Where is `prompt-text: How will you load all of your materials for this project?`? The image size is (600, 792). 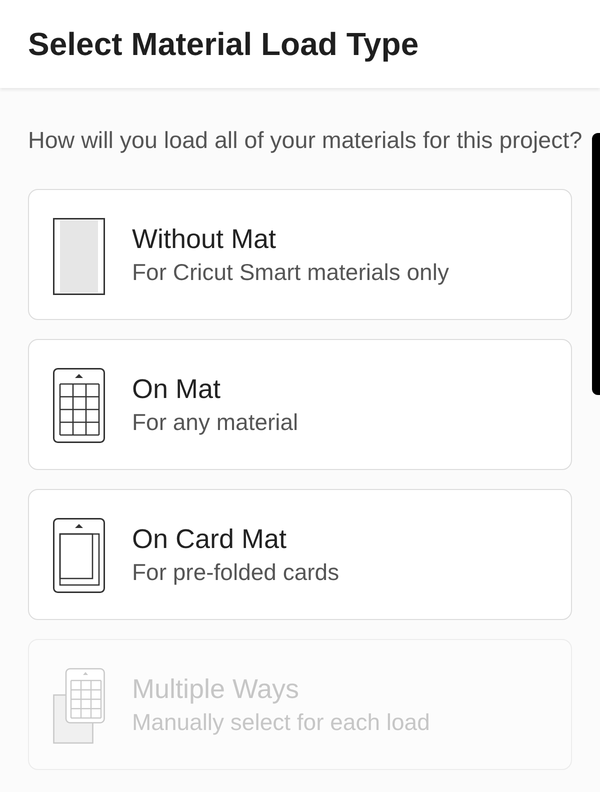
prompt-text: How will you load all of your materials for this project? is located at coordinates (306, 140).